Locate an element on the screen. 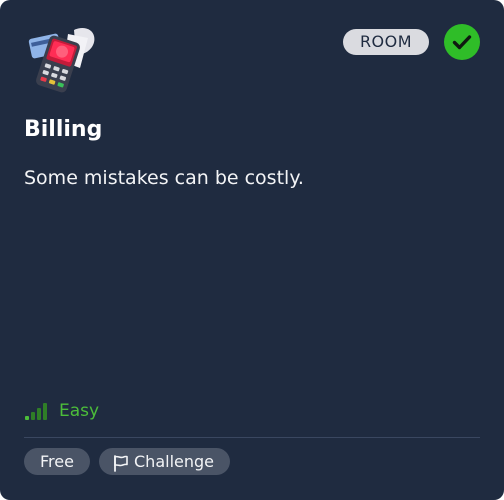  payment-terminal-icon is located at coordinates (62, 60).